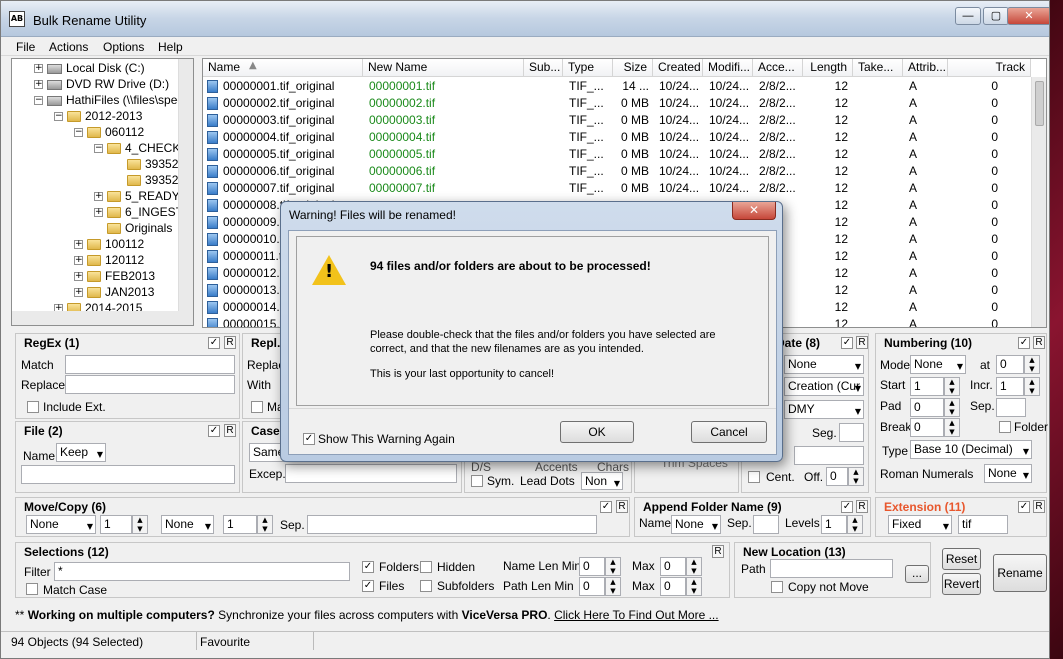 The width and height of the screenshot is (1063, 659). I want to click on autodate-cent-checkbox, so click(754, 477).